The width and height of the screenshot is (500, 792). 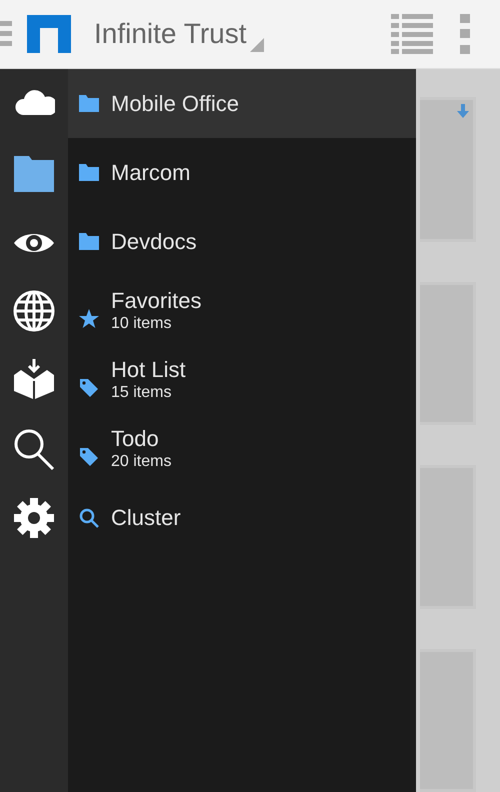 What do you see at coordinates (154, 242) in the screenshot?
I see `item-label: Devdocs` at bounding box center [154, 242].